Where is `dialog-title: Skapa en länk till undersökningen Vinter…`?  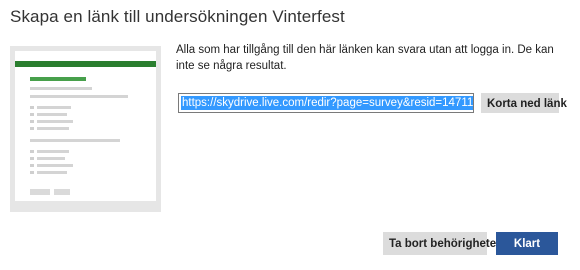
dialog-title: Skapa en länk till undersökningen Vinter… is located at coordinates (177, 16).